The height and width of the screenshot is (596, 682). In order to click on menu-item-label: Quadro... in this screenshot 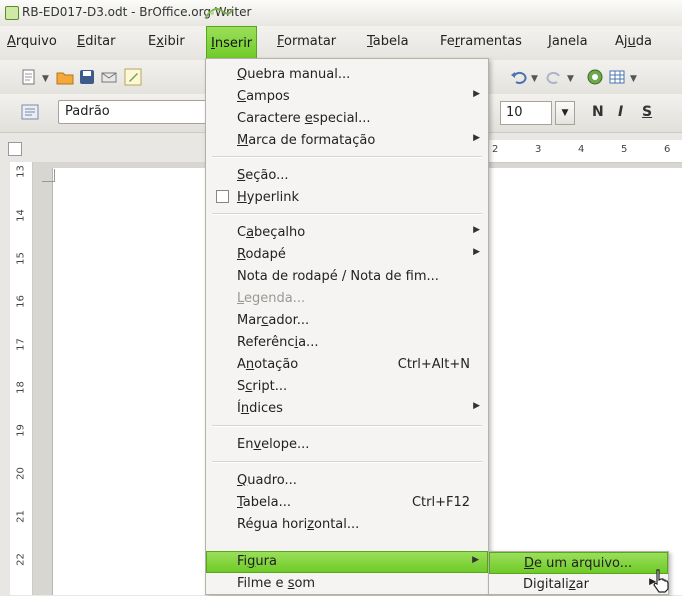, I will do `click(267, 480)`.